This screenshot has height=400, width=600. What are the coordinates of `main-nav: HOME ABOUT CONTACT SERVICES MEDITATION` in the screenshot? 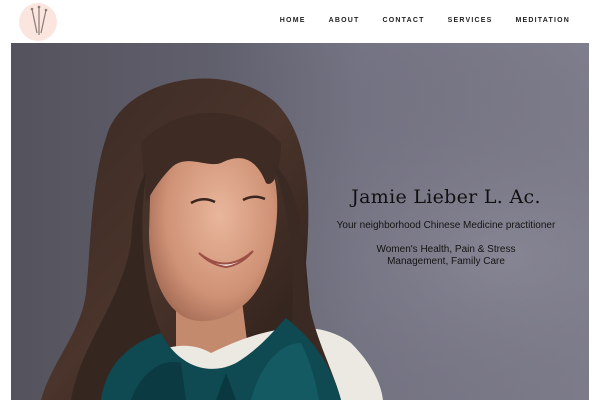 It's located at (413, 20).